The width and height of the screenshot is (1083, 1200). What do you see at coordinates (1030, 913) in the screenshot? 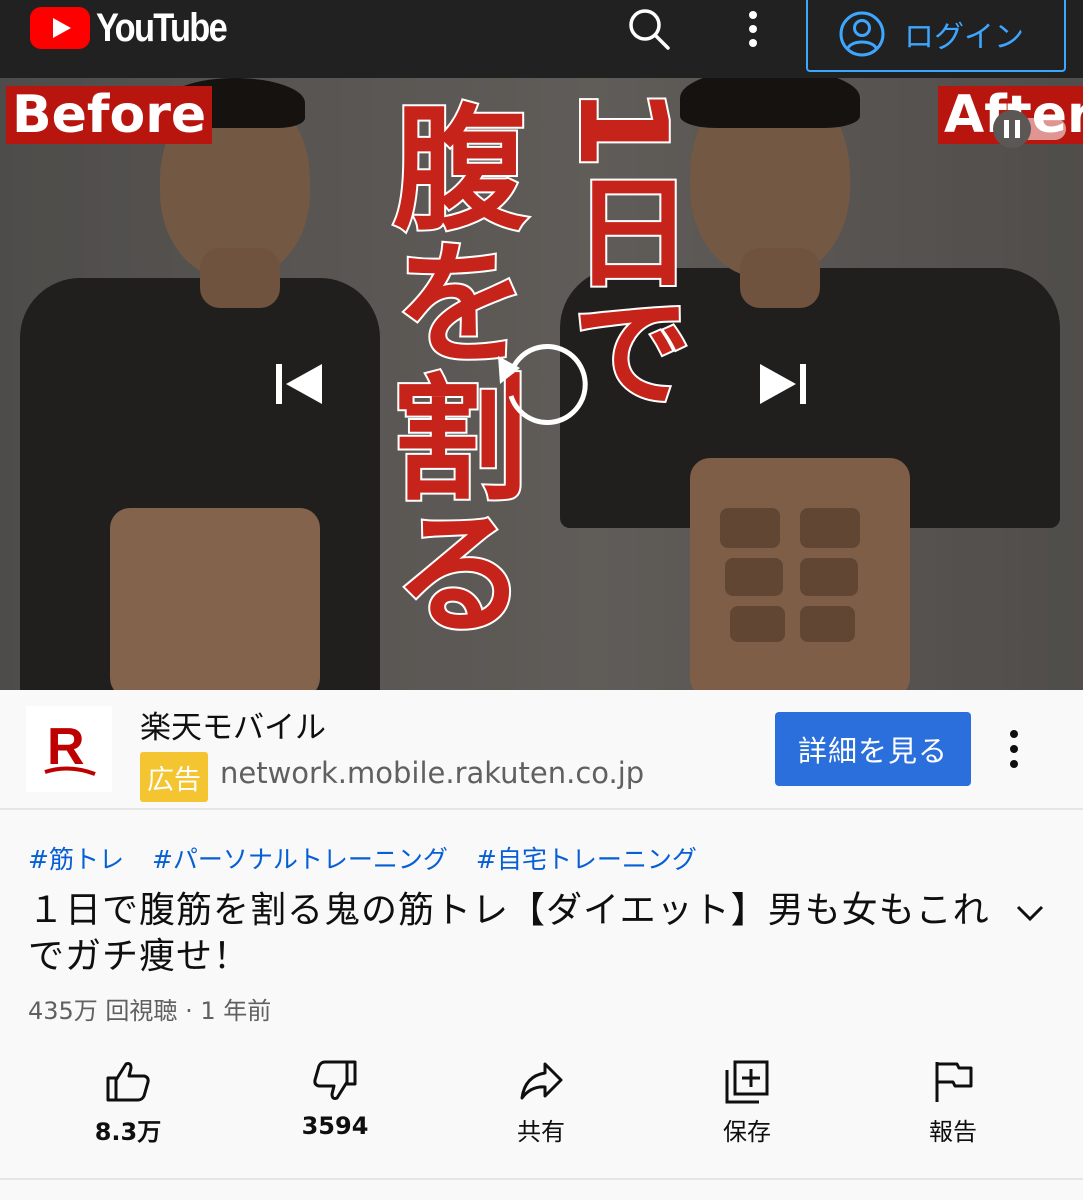
I see `chevron-down-icon` at bounding box center [1030, 913].